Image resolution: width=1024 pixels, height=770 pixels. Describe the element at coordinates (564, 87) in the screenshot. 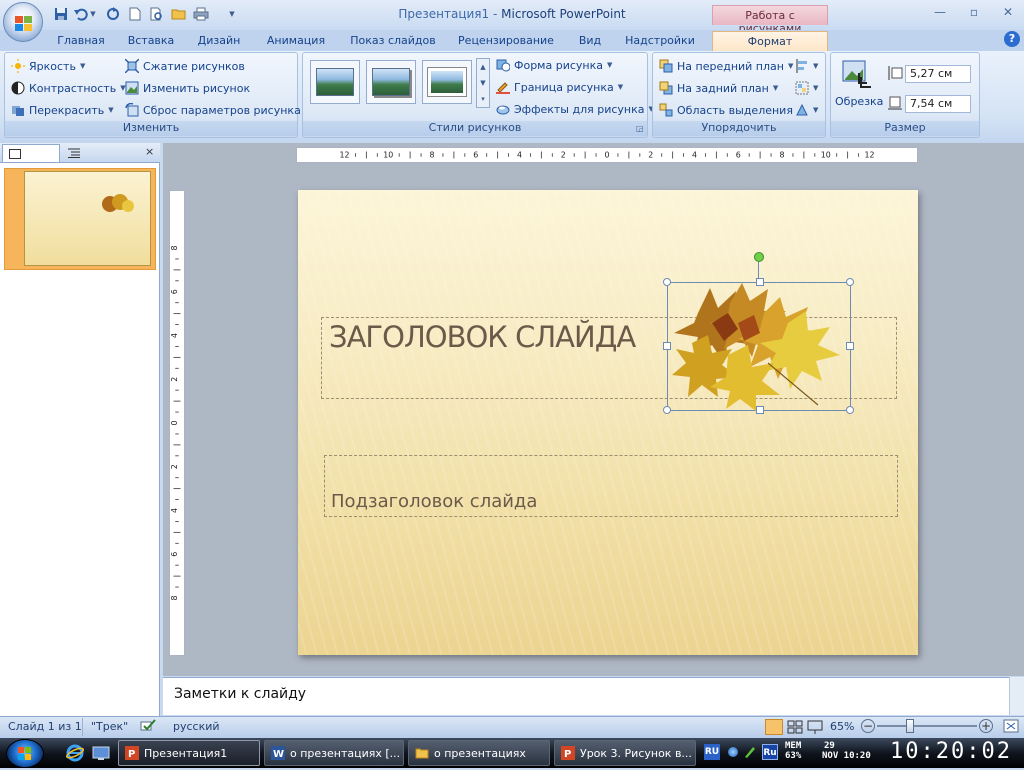

I see `picture-border-label: Граница рисунка` at that location.